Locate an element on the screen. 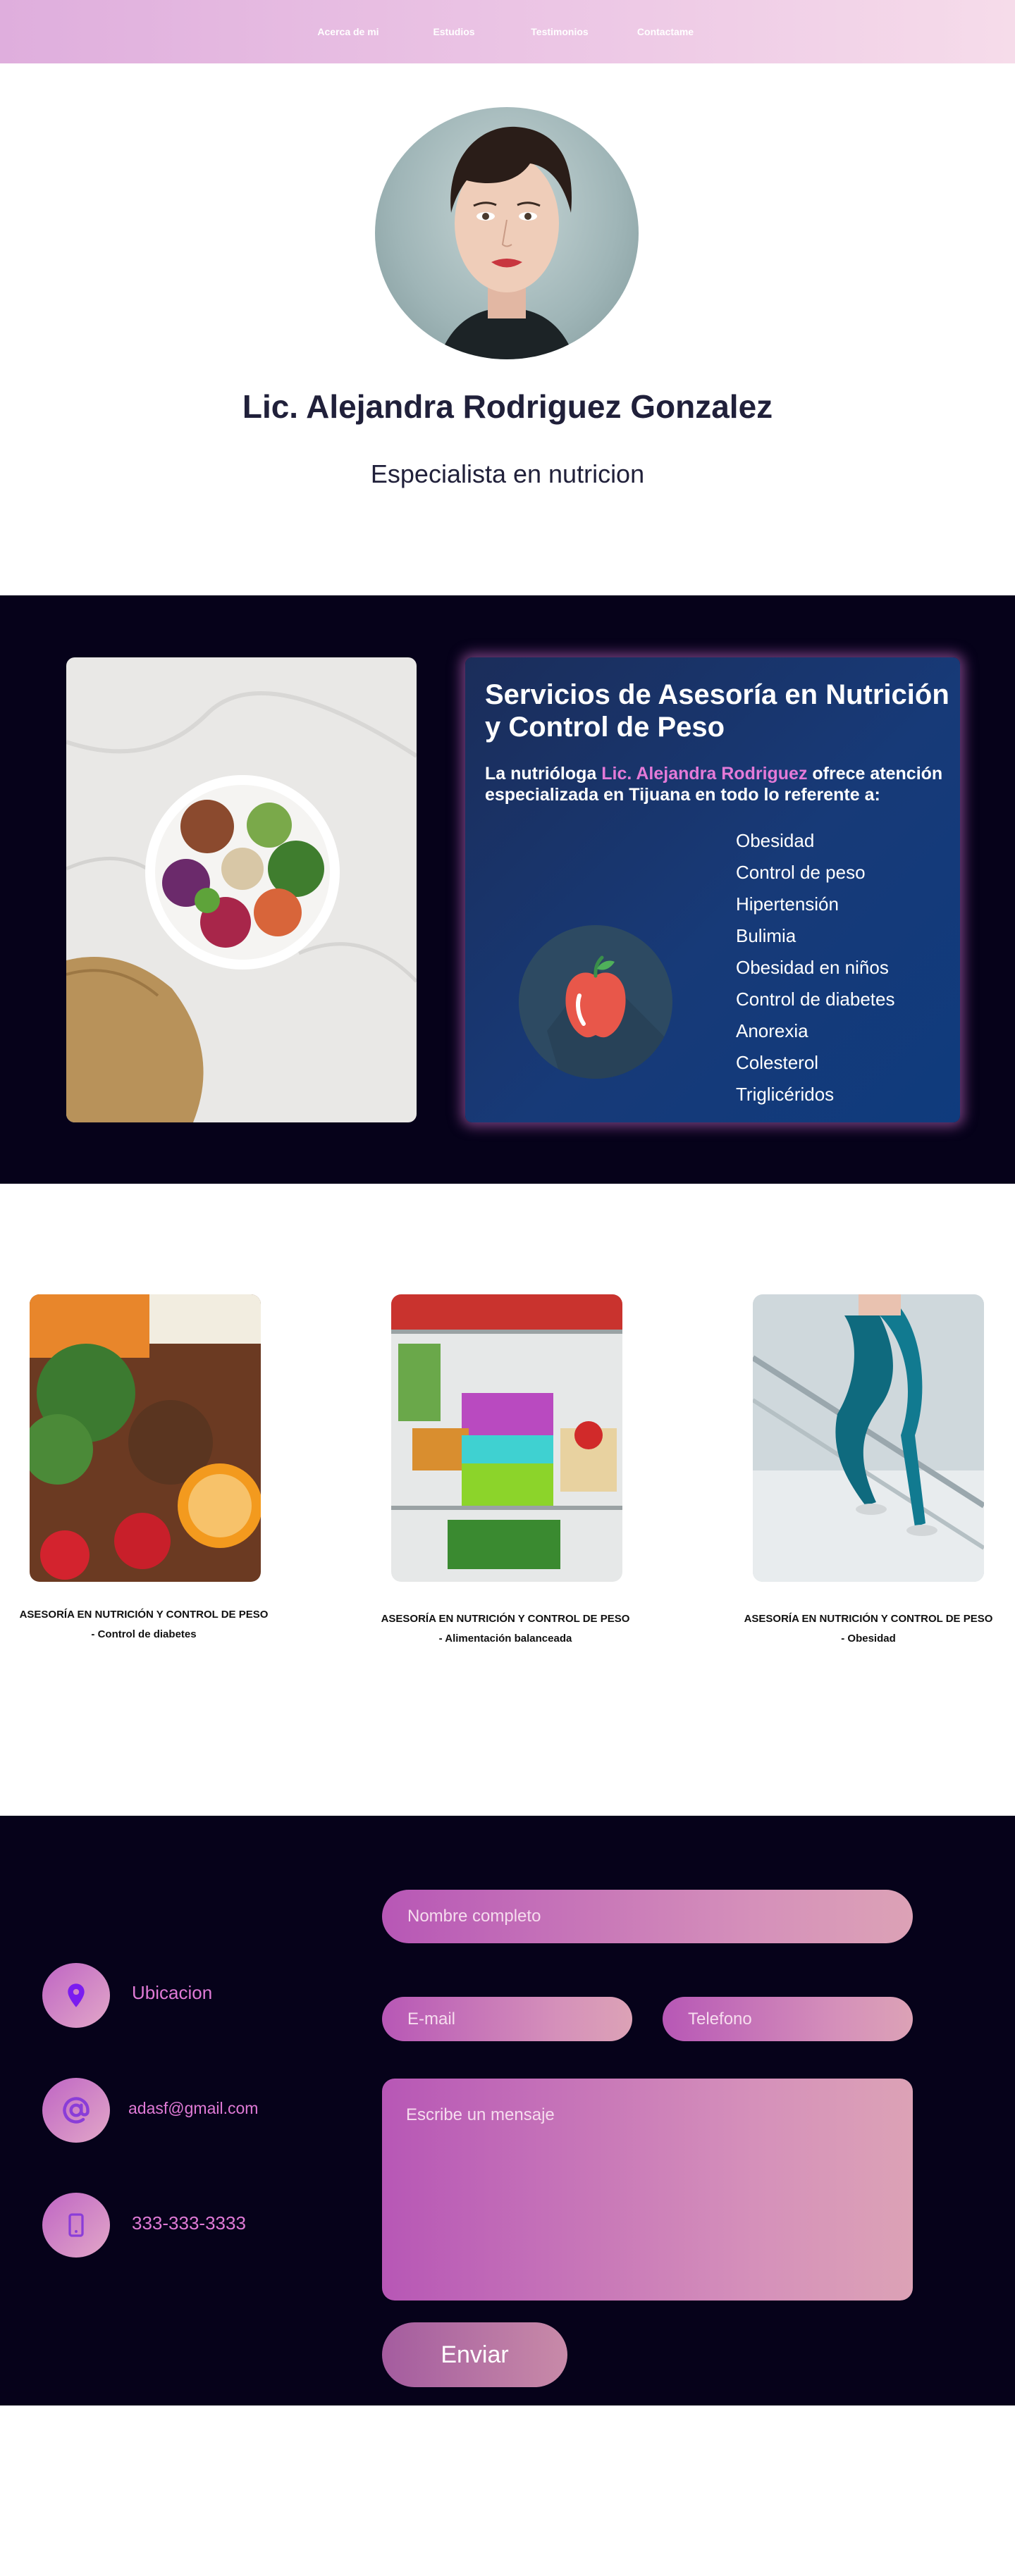 This screenshot has height=2576, width=1015. fitness-stairs-photo is located at coordinates (869, 1438).